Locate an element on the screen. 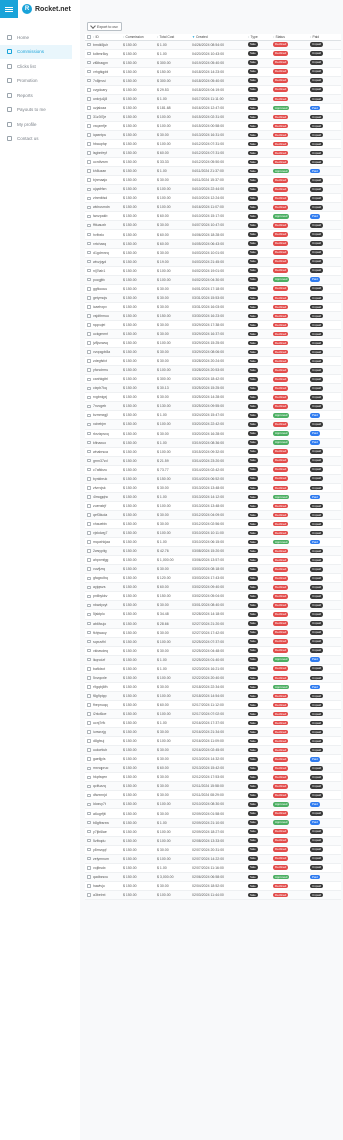  column-header-id: ↕ID is located at coordinates (108, 37).